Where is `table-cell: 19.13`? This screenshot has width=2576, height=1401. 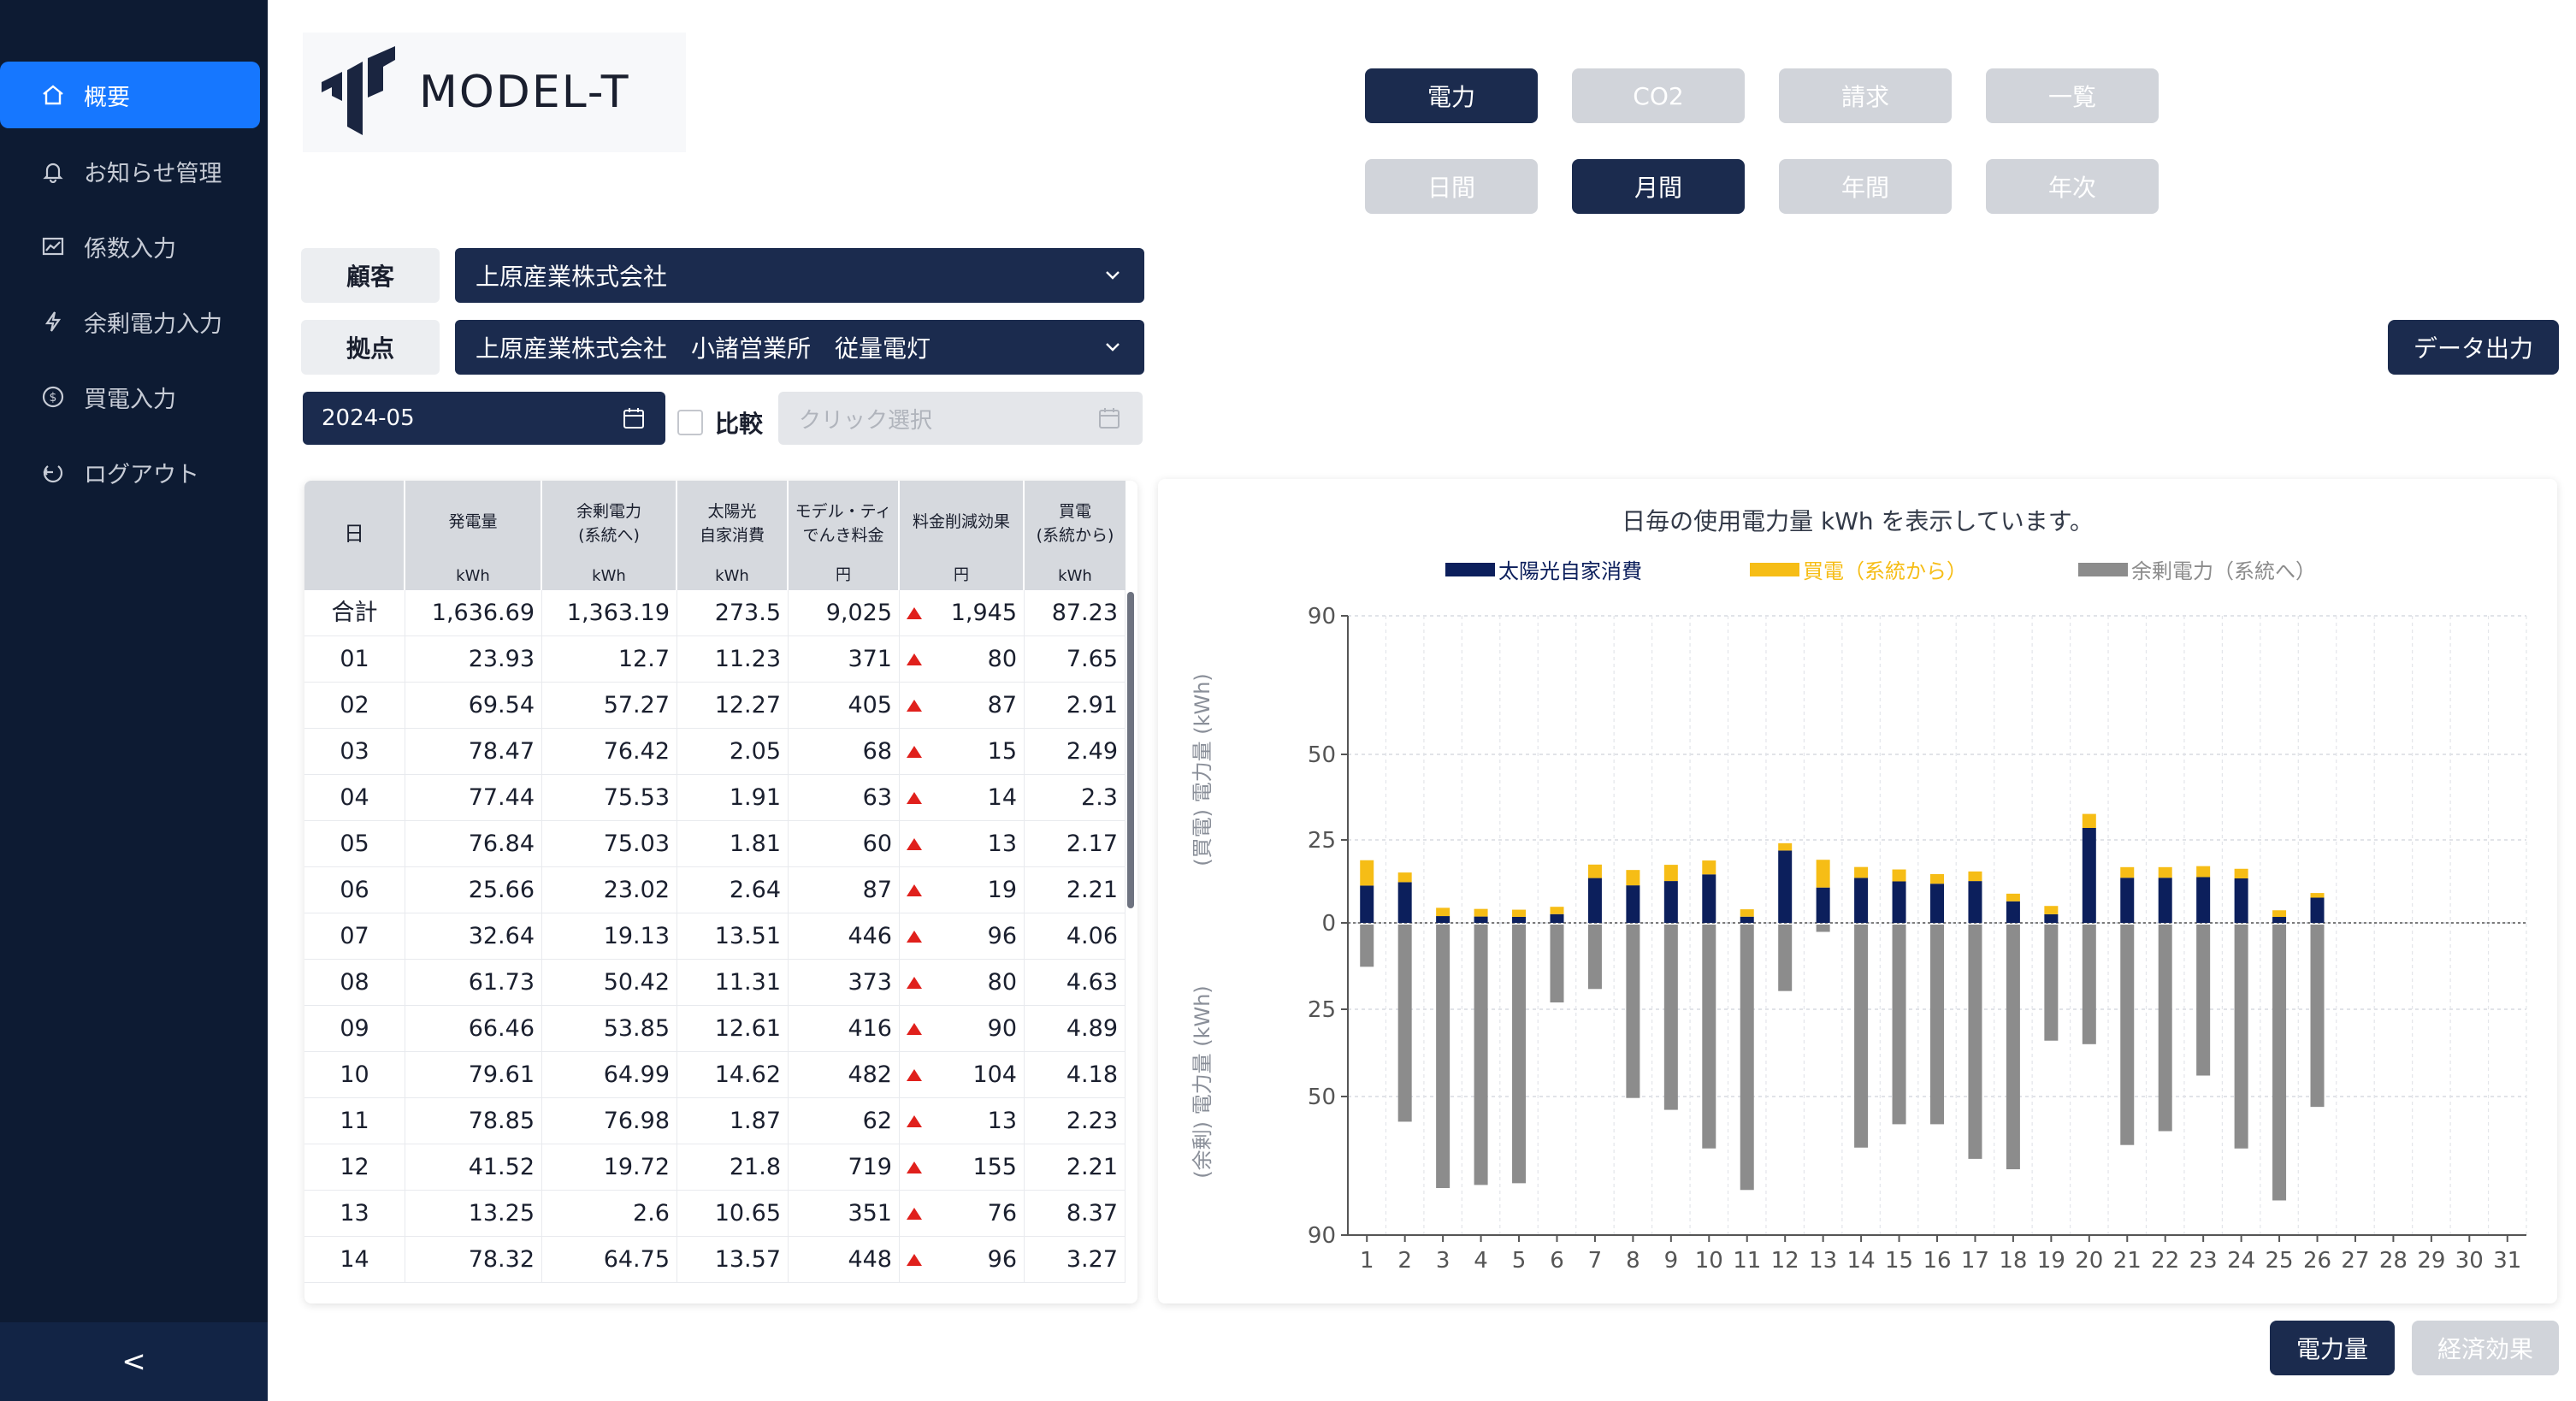
table-cell: 19.13 is located at coordinates (609, 936).